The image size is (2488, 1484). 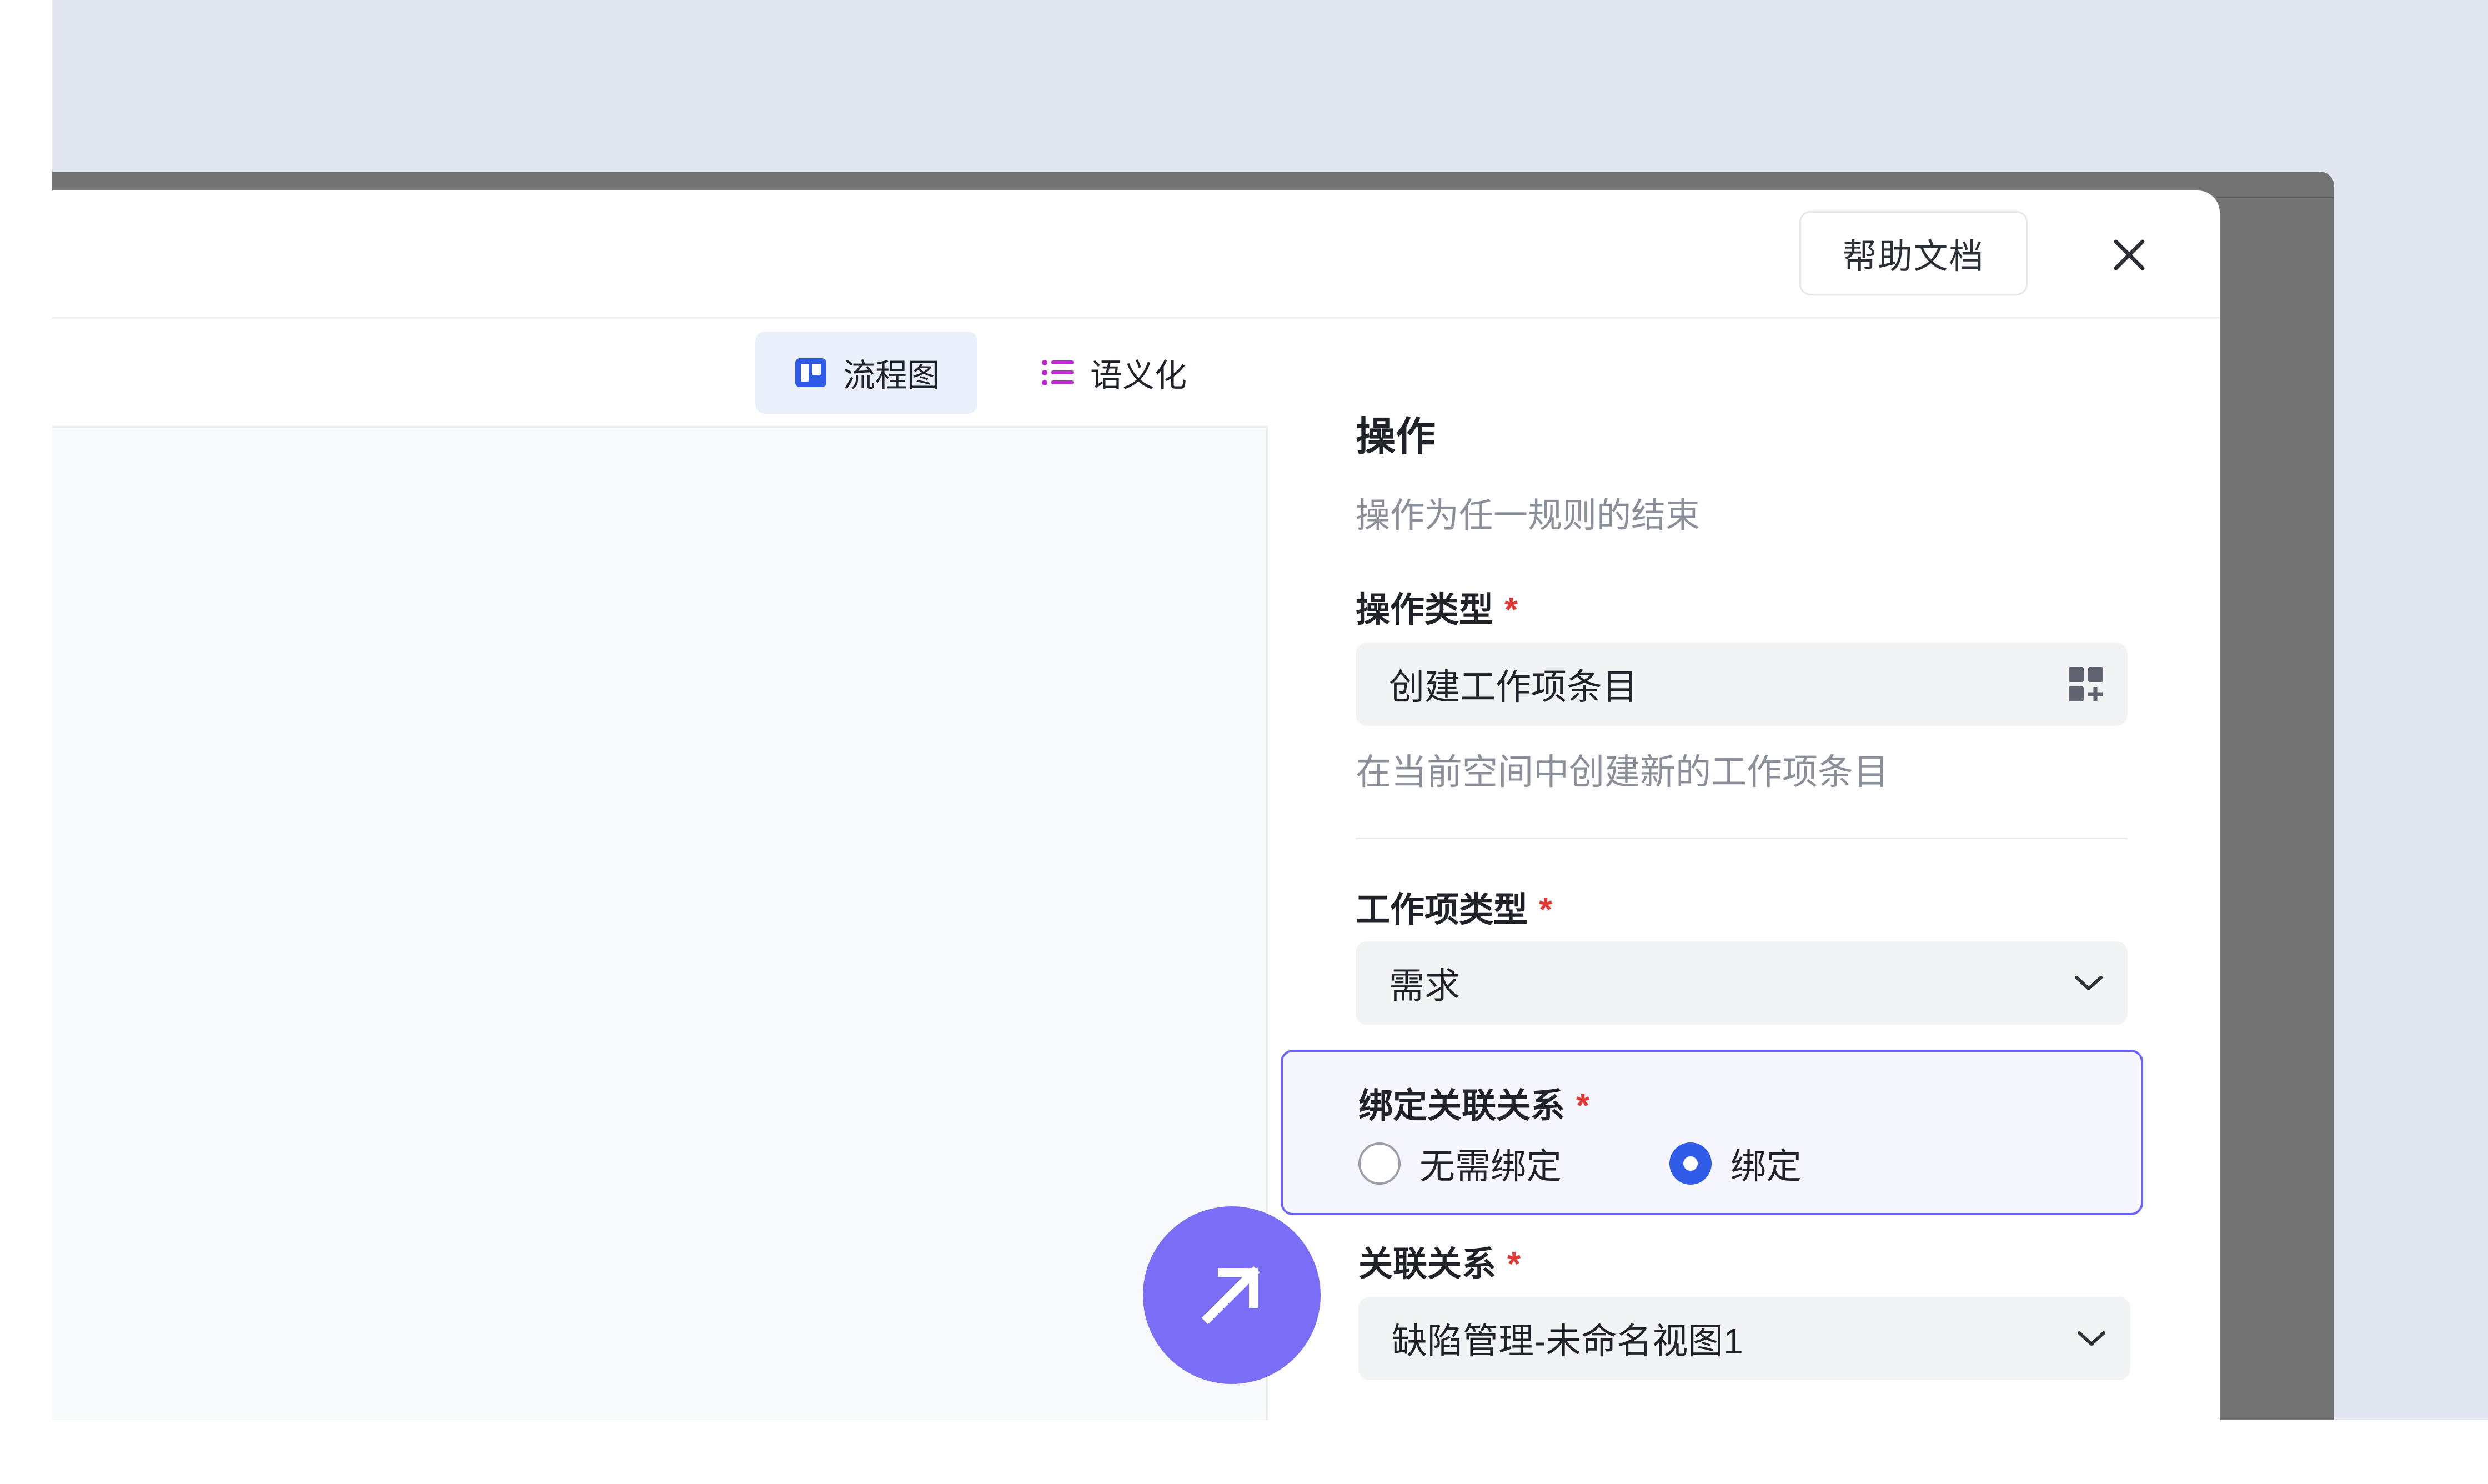 What do you see at coordinates (1622, 772) in the screenshot?
I see `action-type-hint: 在当前空间中创建新的工作项条目` at bounding box center [1622, 772].